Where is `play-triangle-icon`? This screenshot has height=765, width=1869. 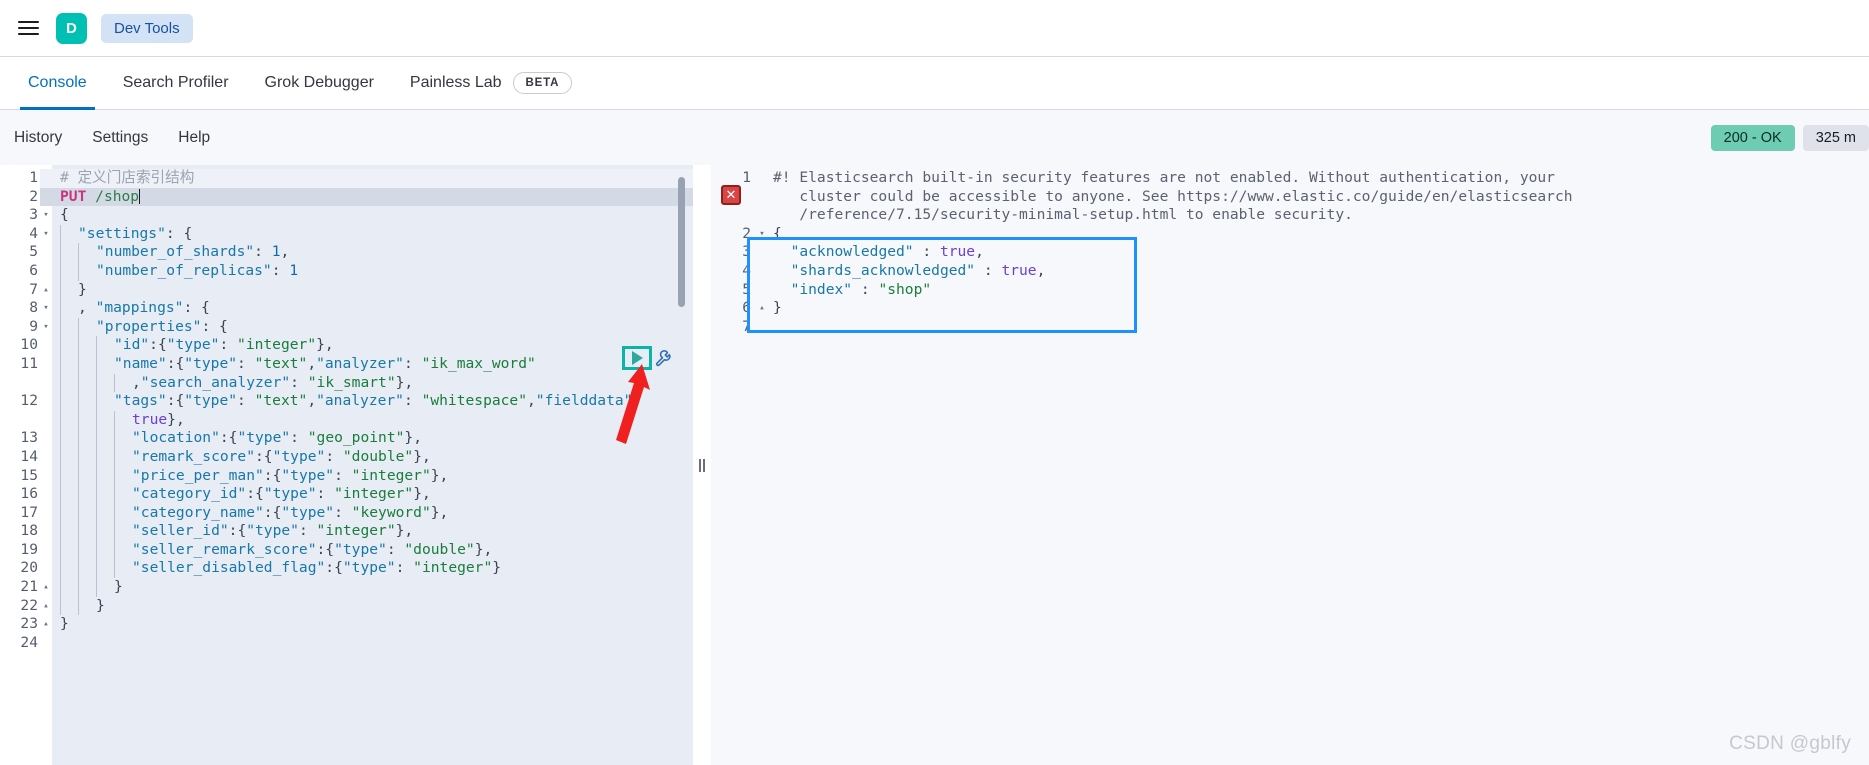 play-triangle-icon is located at coordinates (637, 358).